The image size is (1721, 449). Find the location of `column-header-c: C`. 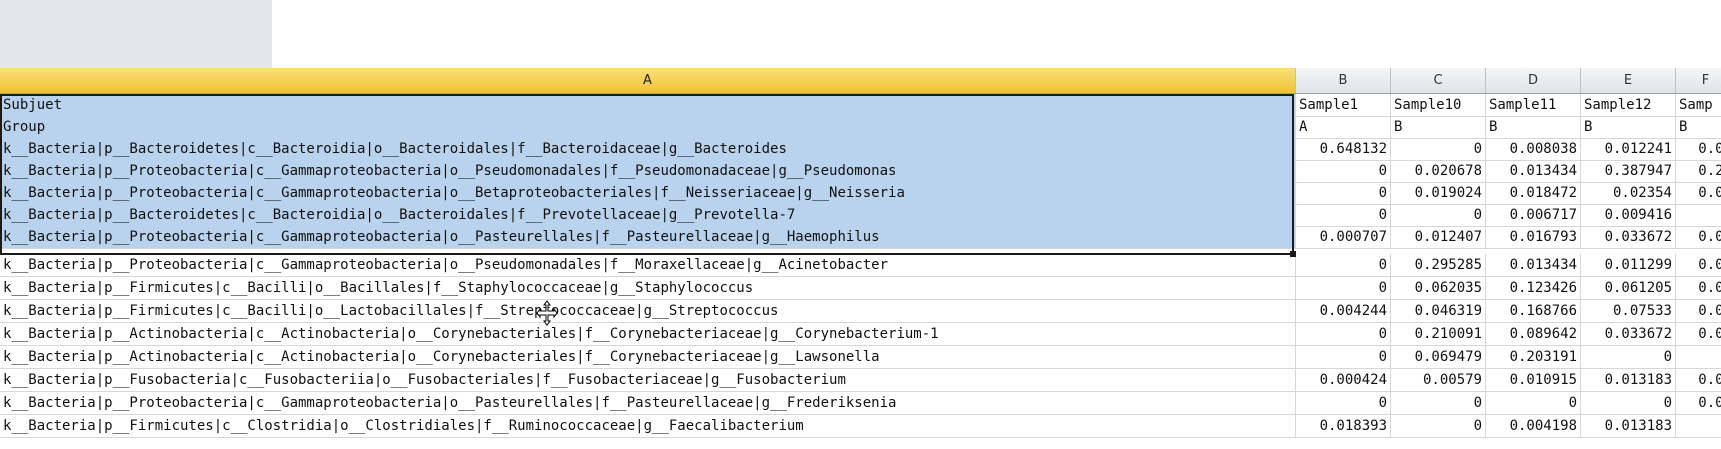

column-header-c: C is located at coordinates (1438, 80).